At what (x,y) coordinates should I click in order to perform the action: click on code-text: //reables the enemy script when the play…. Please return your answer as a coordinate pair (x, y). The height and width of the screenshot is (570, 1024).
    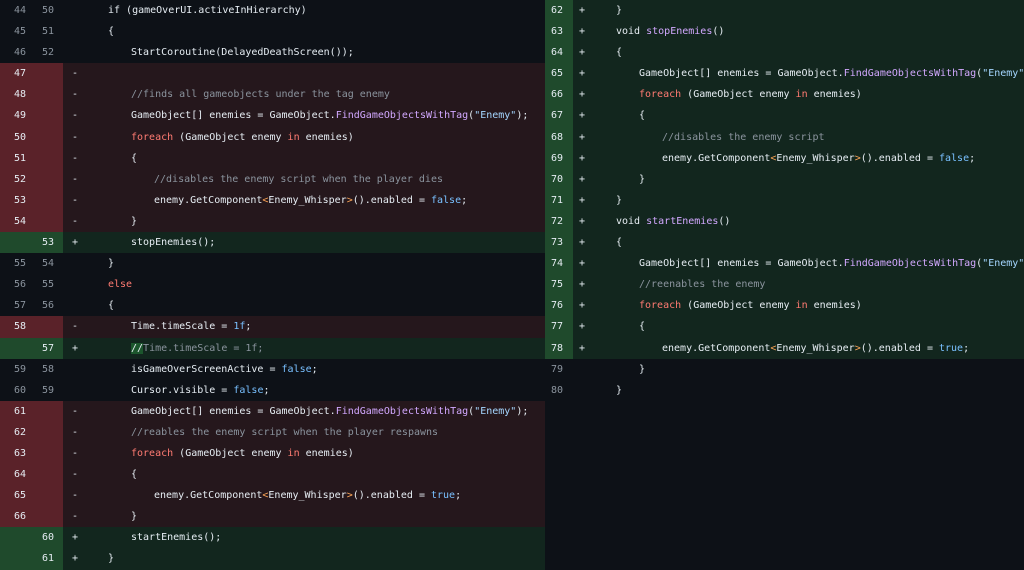
    Looking at the image, I should click on (261, 432).